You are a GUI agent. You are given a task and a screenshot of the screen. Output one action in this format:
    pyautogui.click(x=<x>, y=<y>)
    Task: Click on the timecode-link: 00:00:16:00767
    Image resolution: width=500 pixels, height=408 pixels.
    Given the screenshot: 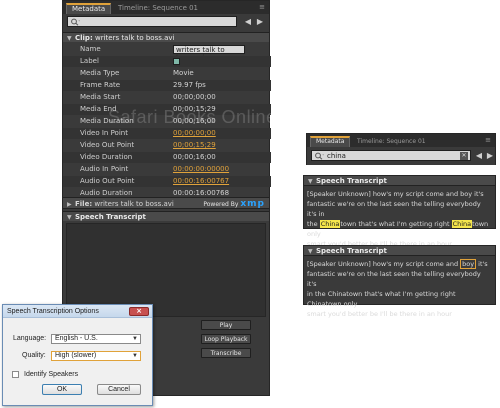 What is the action you would take?
    pyautogui.click(x=201, y=181)
    